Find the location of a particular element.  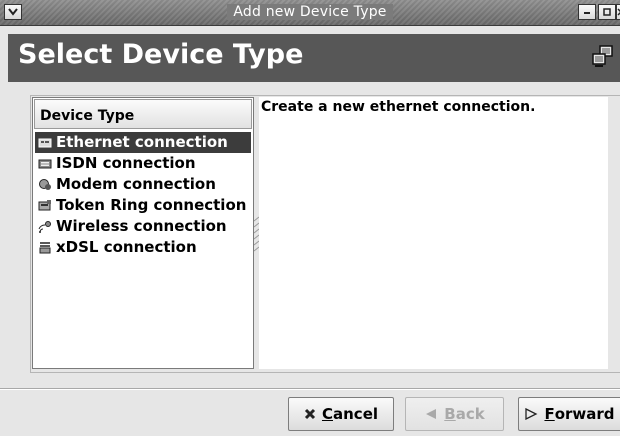

network-computer-icon is located at coordinates (603, 59).